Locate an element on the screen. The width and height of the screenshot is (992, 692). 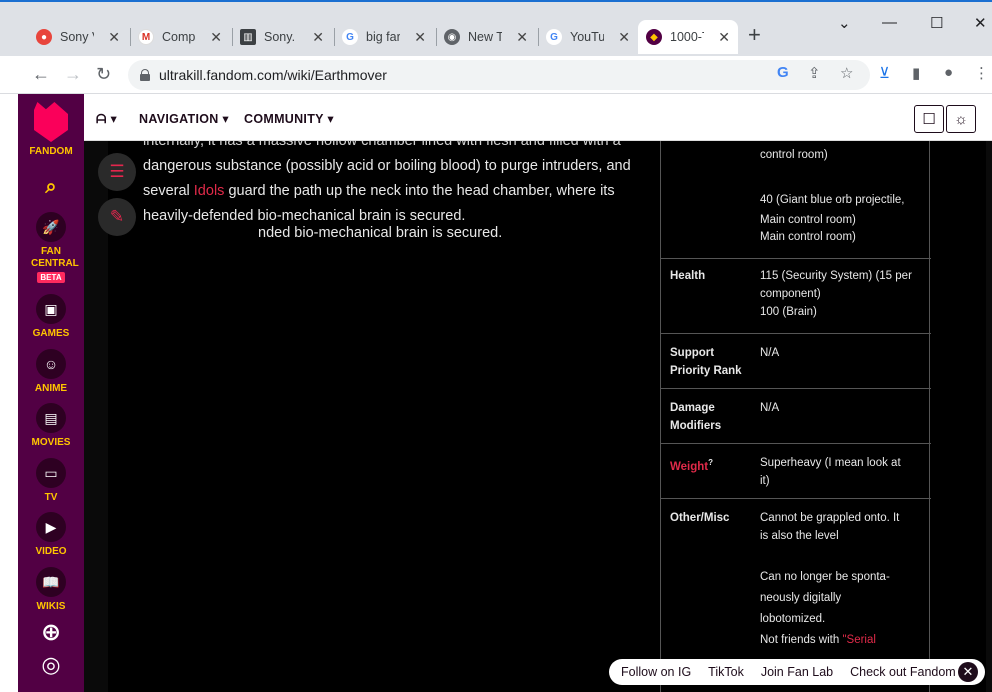
value-line: it) is located at coordinates (765, 481).